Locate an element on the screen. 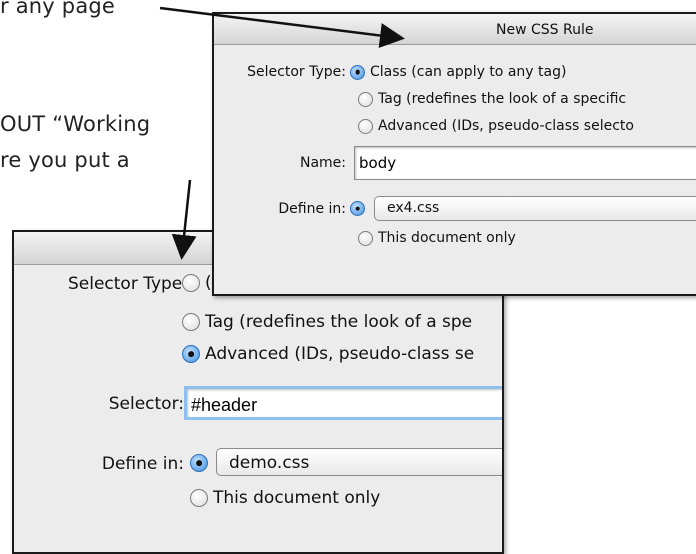  back-radio-advanced is located at coordinates (191, 354).